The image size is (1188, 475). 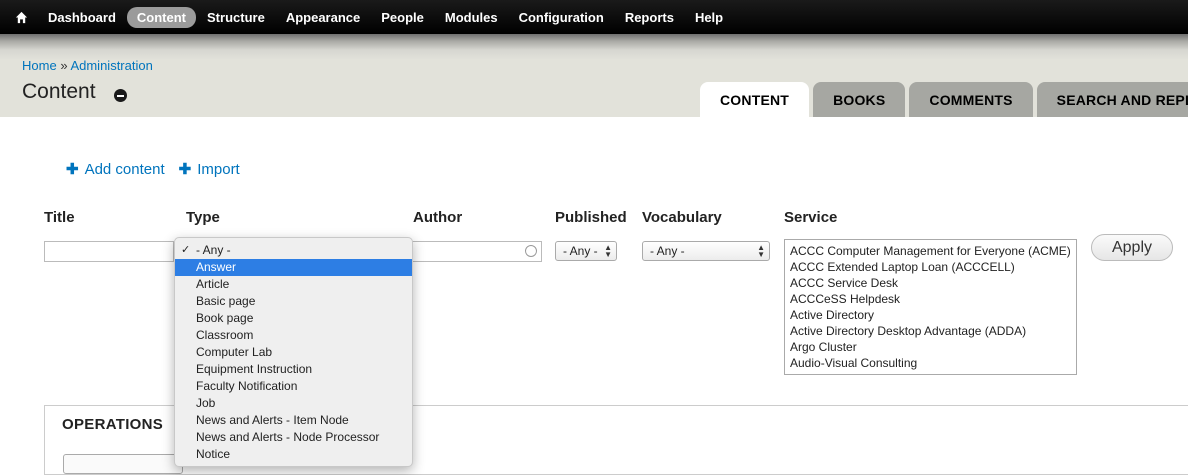 I want to click on author-filter-label: Author, so click(x=438, y=217).